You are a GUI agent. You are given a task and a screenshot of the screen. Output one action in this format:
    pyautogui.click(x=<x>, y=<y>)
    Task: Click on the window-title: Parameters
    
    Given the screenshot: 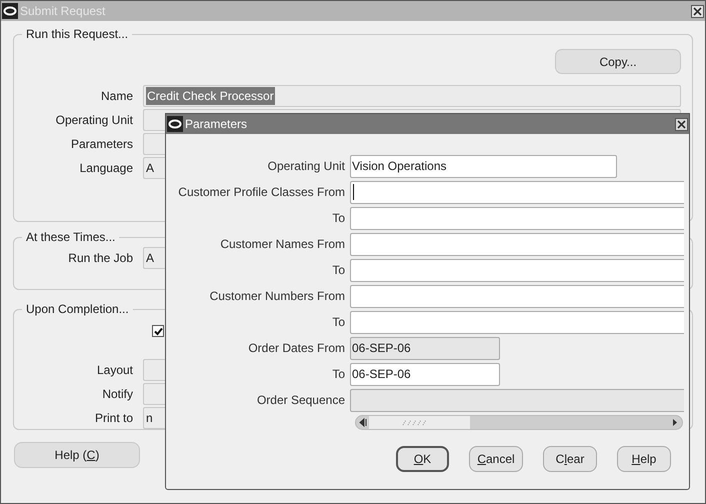 What is the action you would take?
    pyautogui.click(x=216, y=124)
    